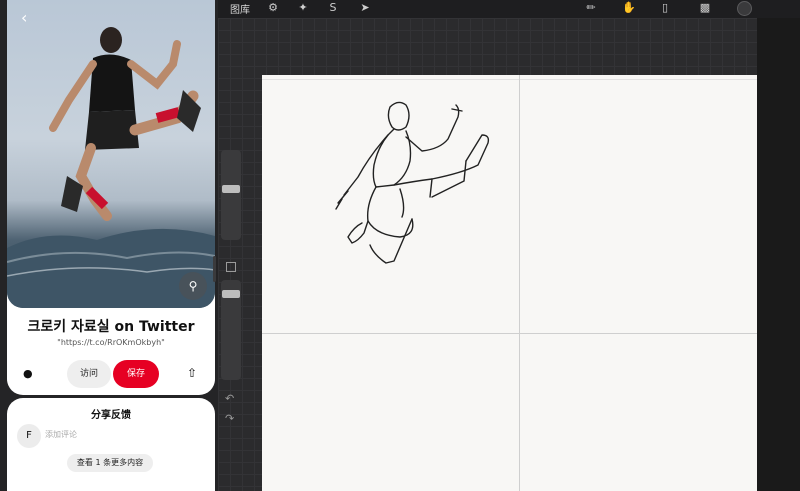 This screenshot has width=800, height=491. I want to click on wrench-icon: ⚙, so click(273, 8).